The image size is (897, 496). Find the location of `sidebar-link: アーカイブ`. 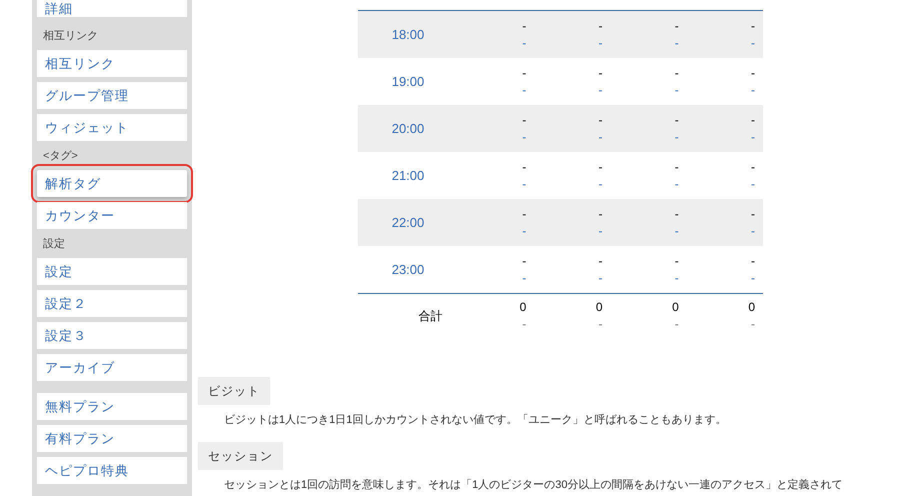

sidebar-link: アーカイブ is located at coordinates (112, 367).